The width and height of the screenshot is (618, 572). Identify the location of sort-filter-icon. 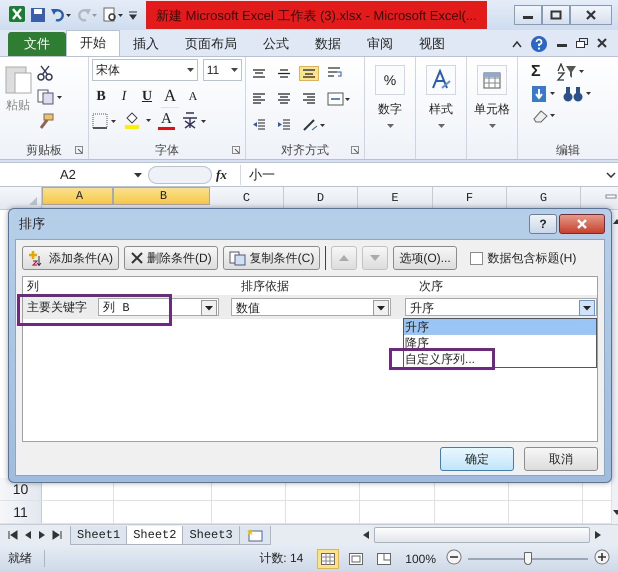
(571, 72).